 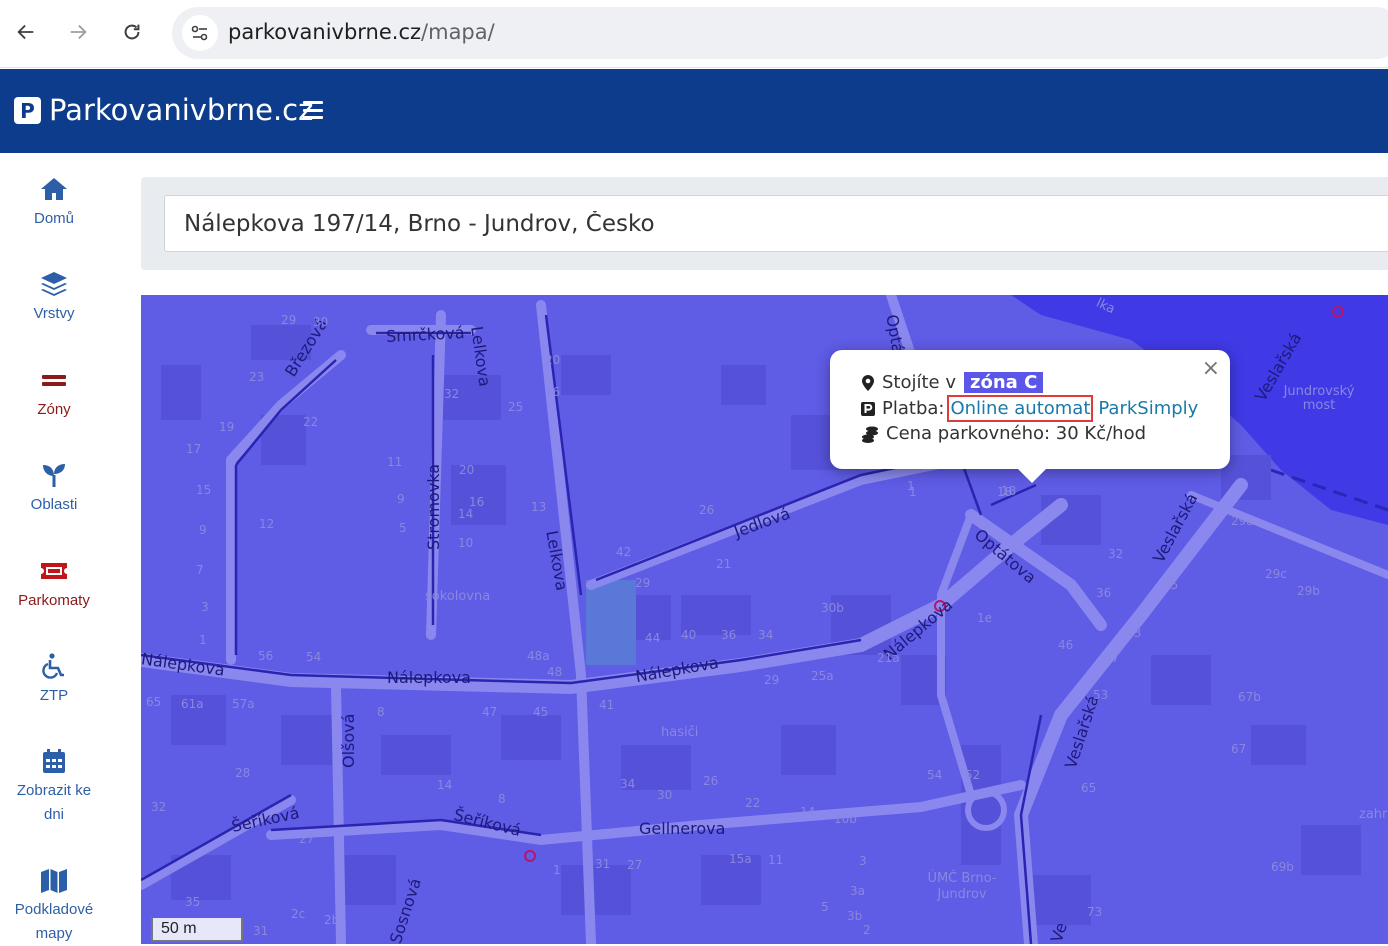 What do you see at coordinates (780, 33) in the screenshot?
I see `address-bar: parkovanivbrne.cz/mapa/` at bounding box center [780, 33].